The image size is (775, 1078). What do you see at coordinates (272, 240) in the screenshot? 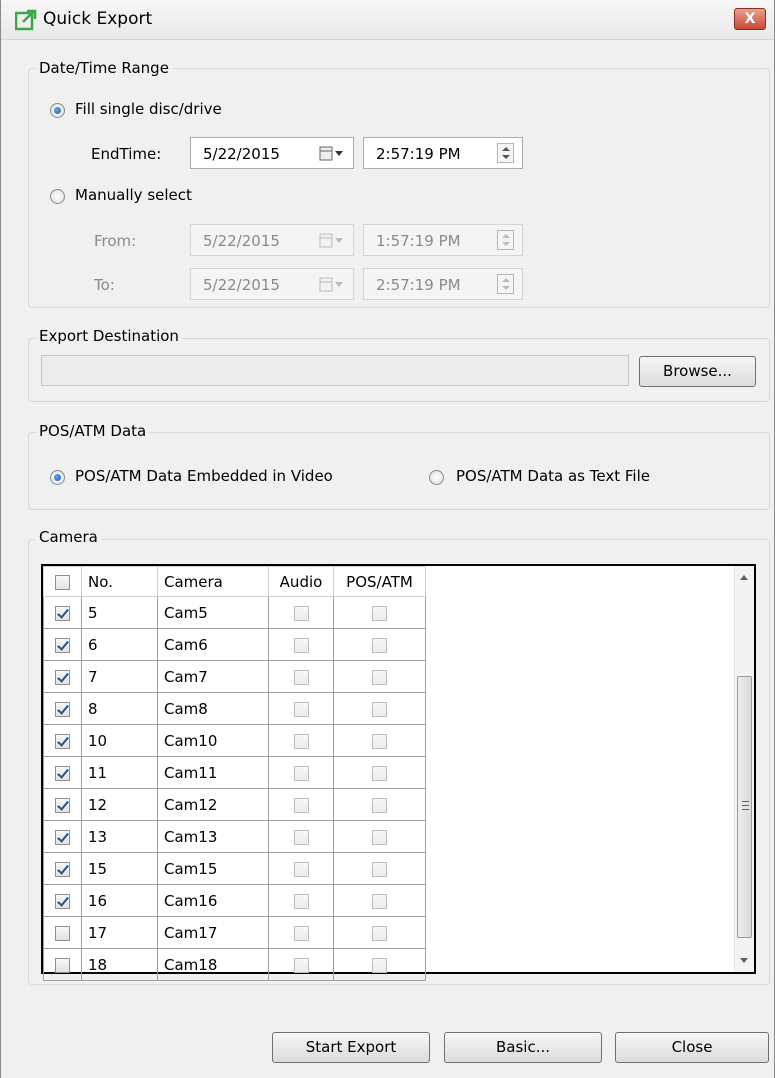
I see `from-date-picker: 5/22/2015` at bounding box center [272, 240].